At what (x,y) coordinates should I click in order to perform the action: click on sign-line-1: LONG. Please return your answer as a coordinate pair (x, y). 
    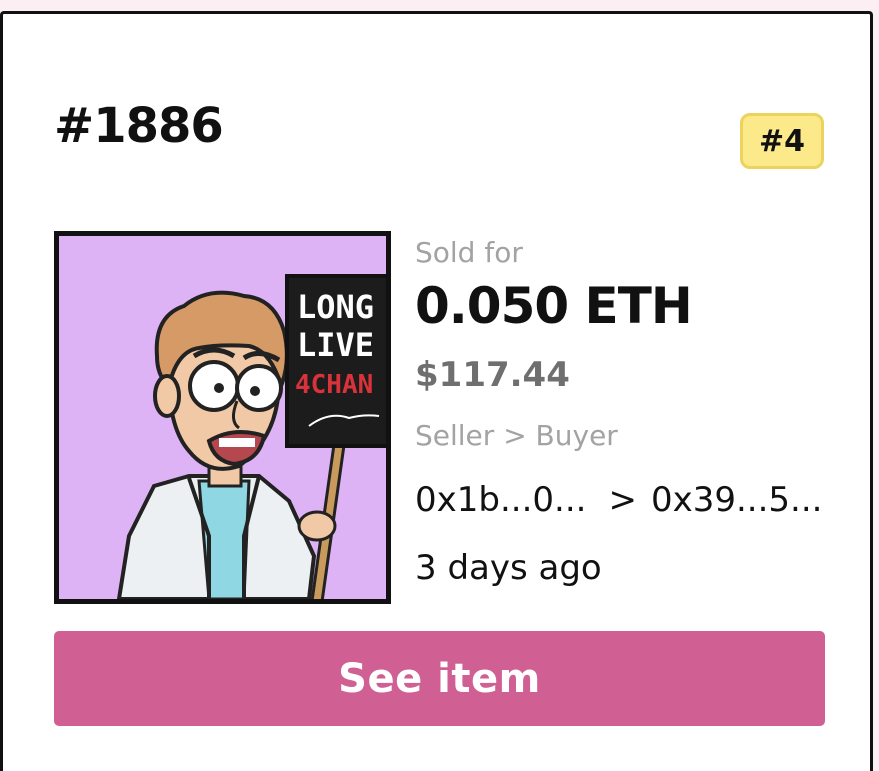
    Looking at the image, I should click on (335, 307).